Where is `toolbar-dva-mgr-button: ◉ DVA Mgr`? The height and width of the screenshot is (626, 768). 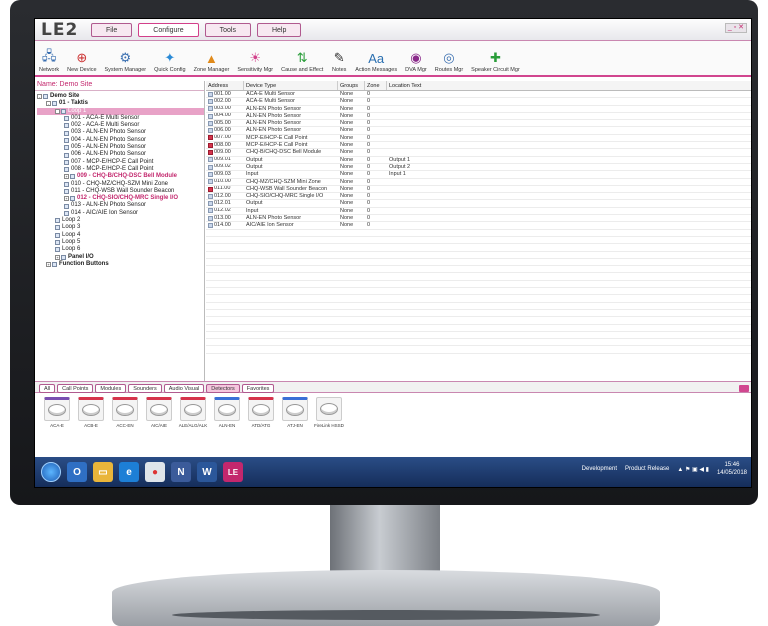
toolbar-dva-mgr-button: ◉ DVA Mgr is located at coordinates (416, 61).